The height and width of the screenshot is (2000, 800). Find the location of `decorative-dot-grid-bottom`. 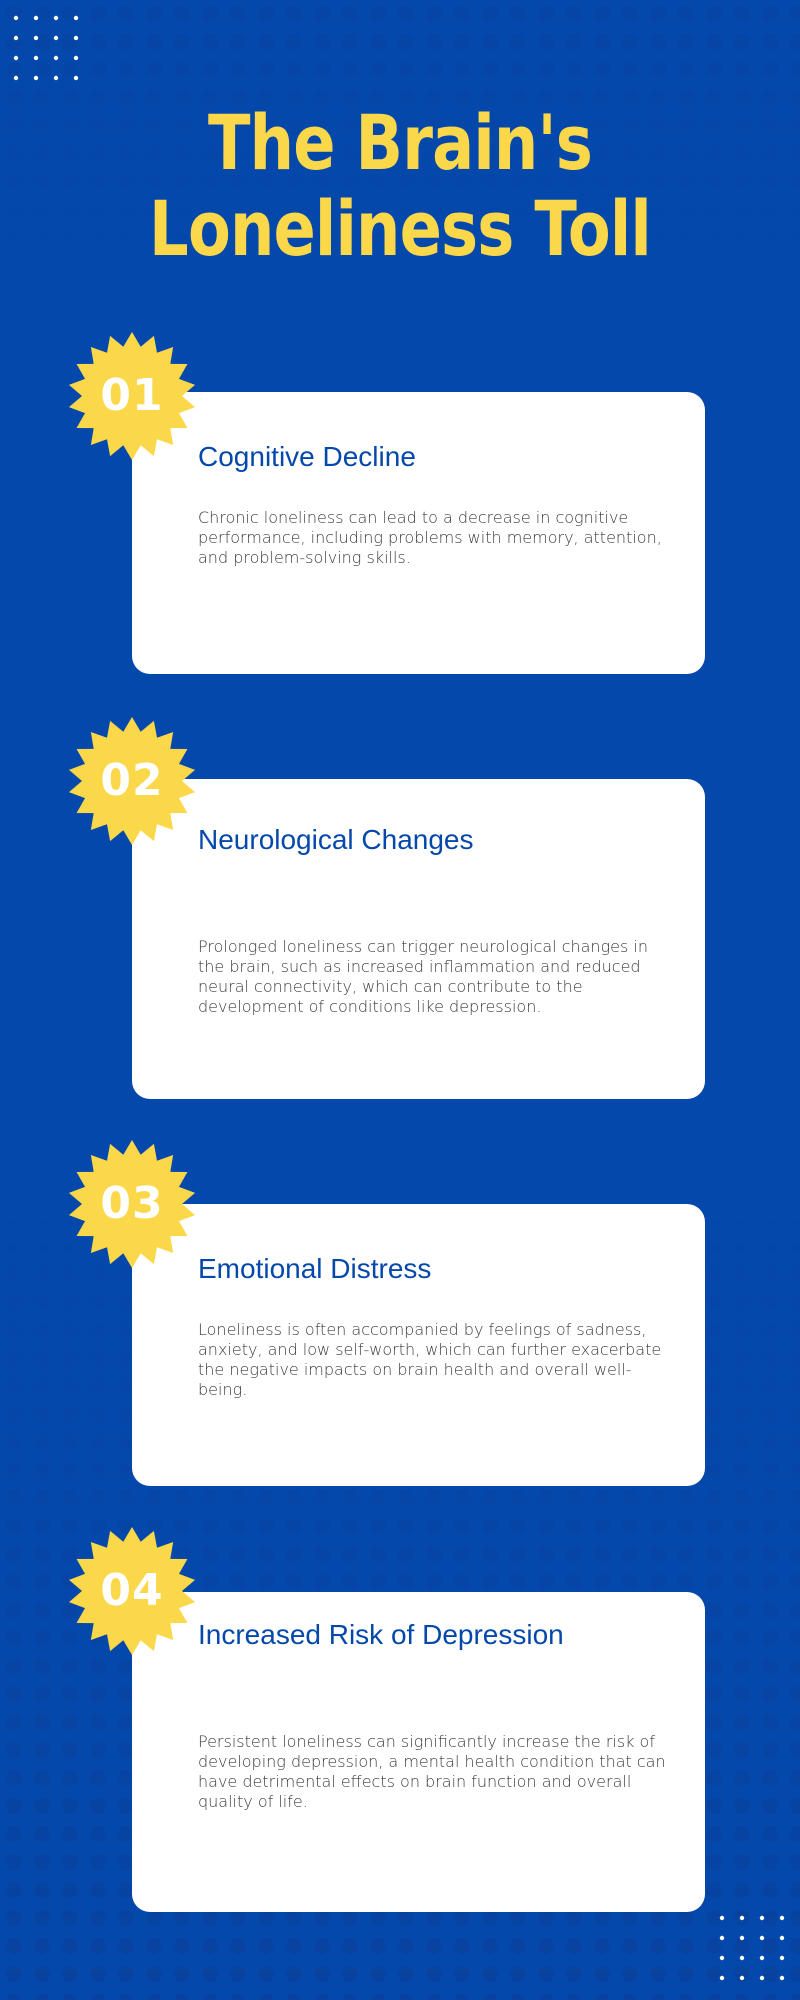

decorative-dot-grid-bottom is located at coordinates (752, 1948).